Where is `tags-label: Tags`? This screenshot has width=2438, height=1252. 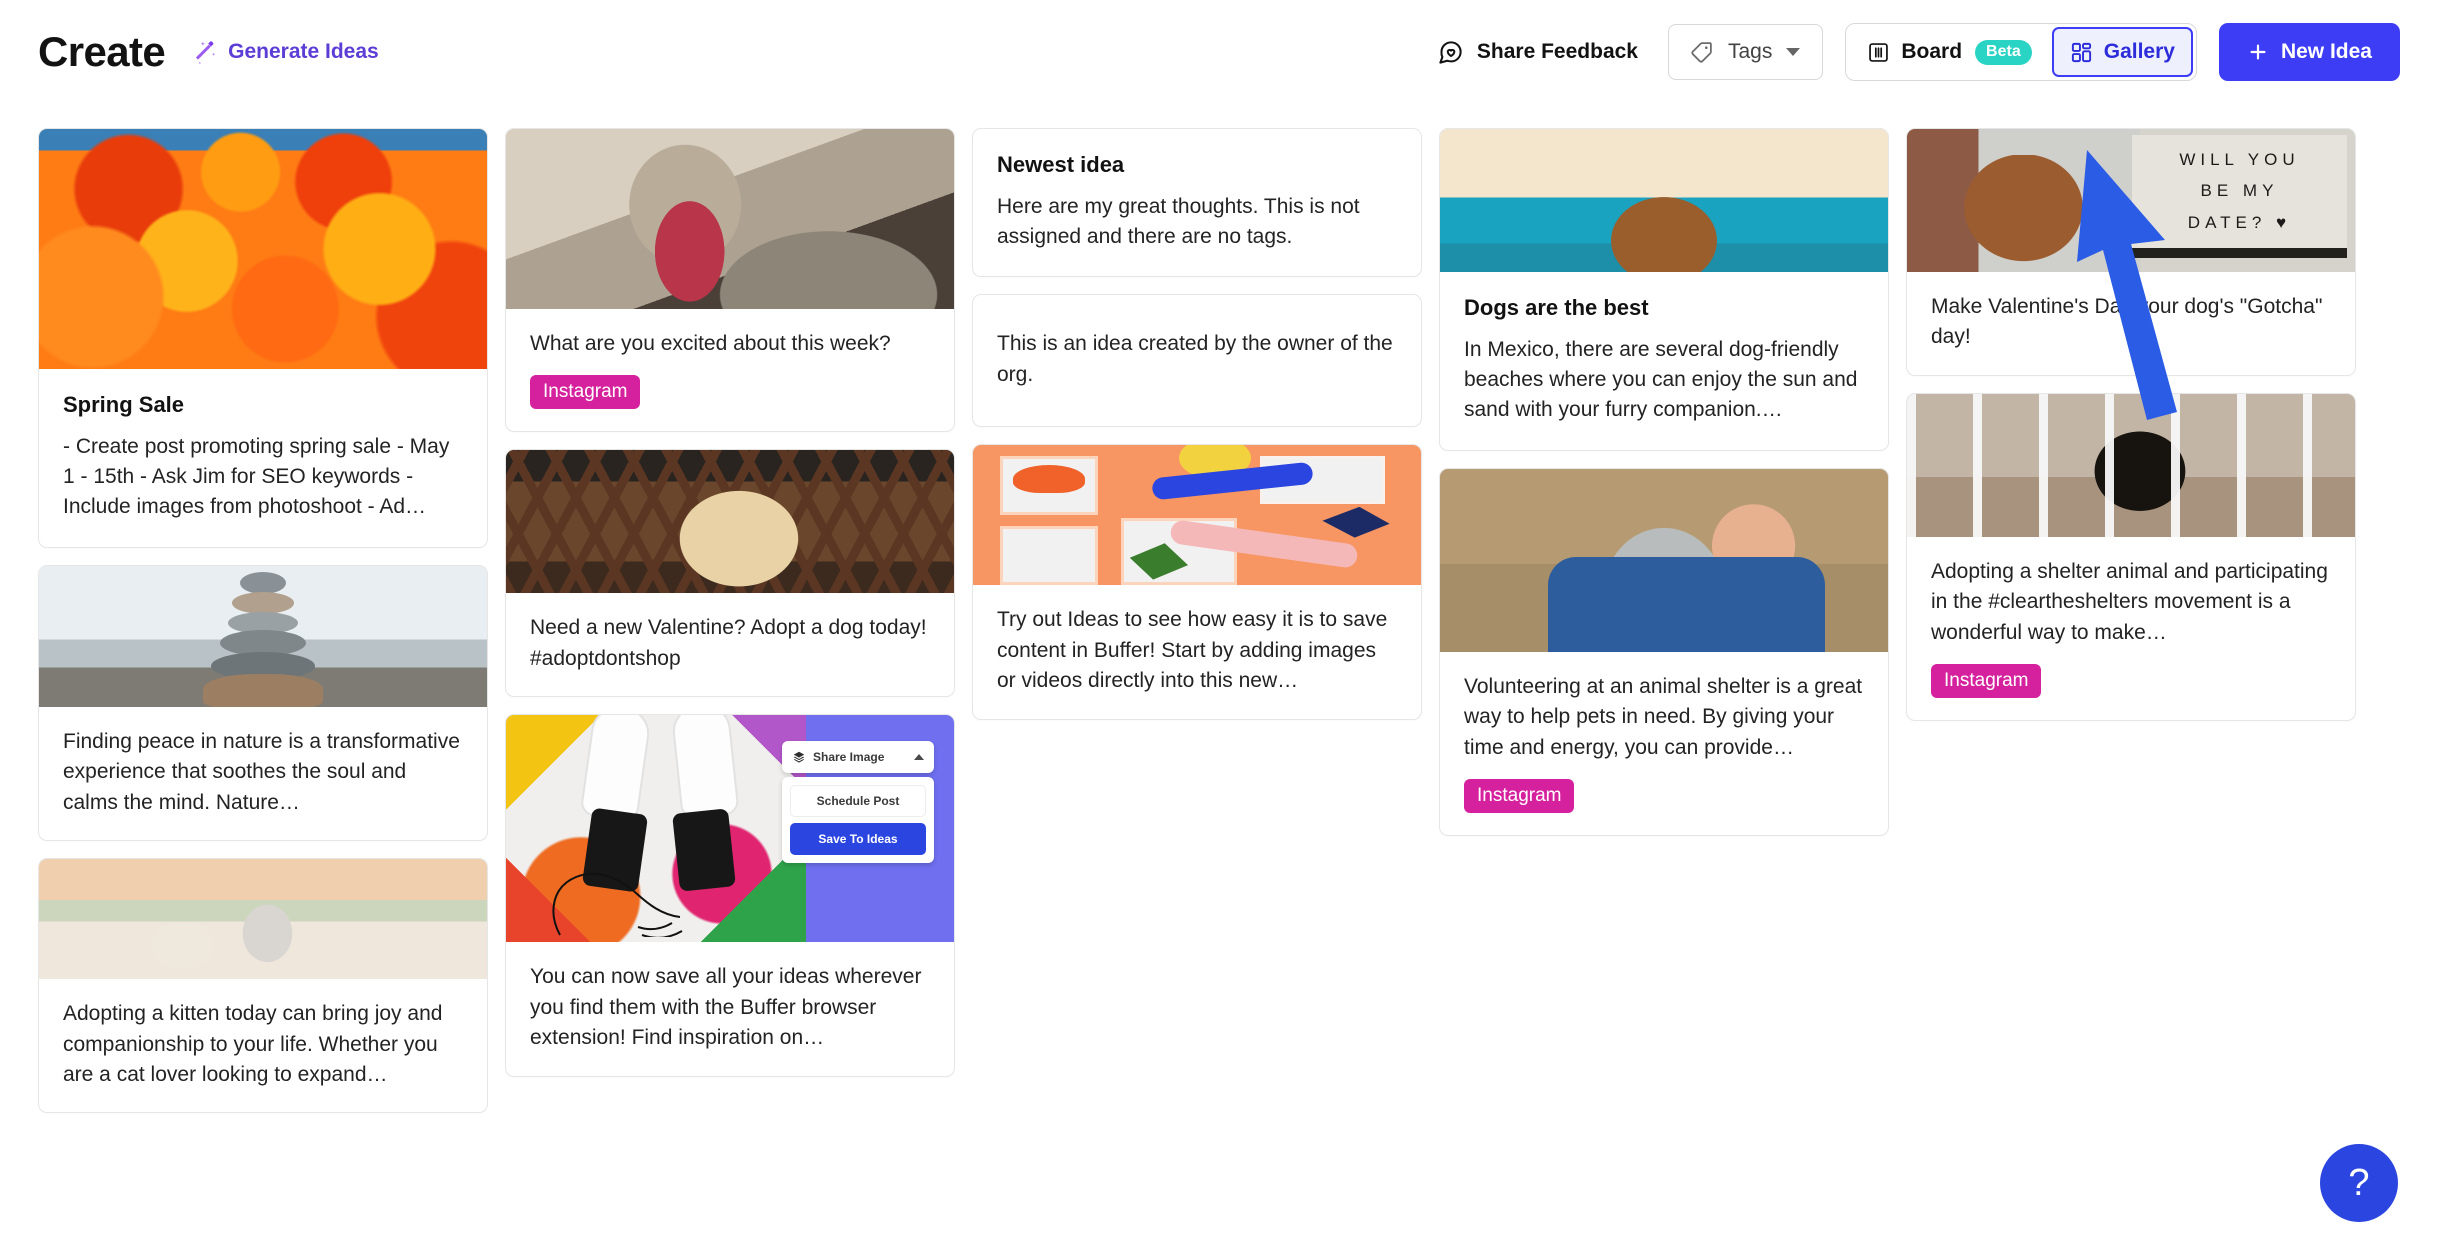
tags-label: Tags is located at coordinates (1750, 51).